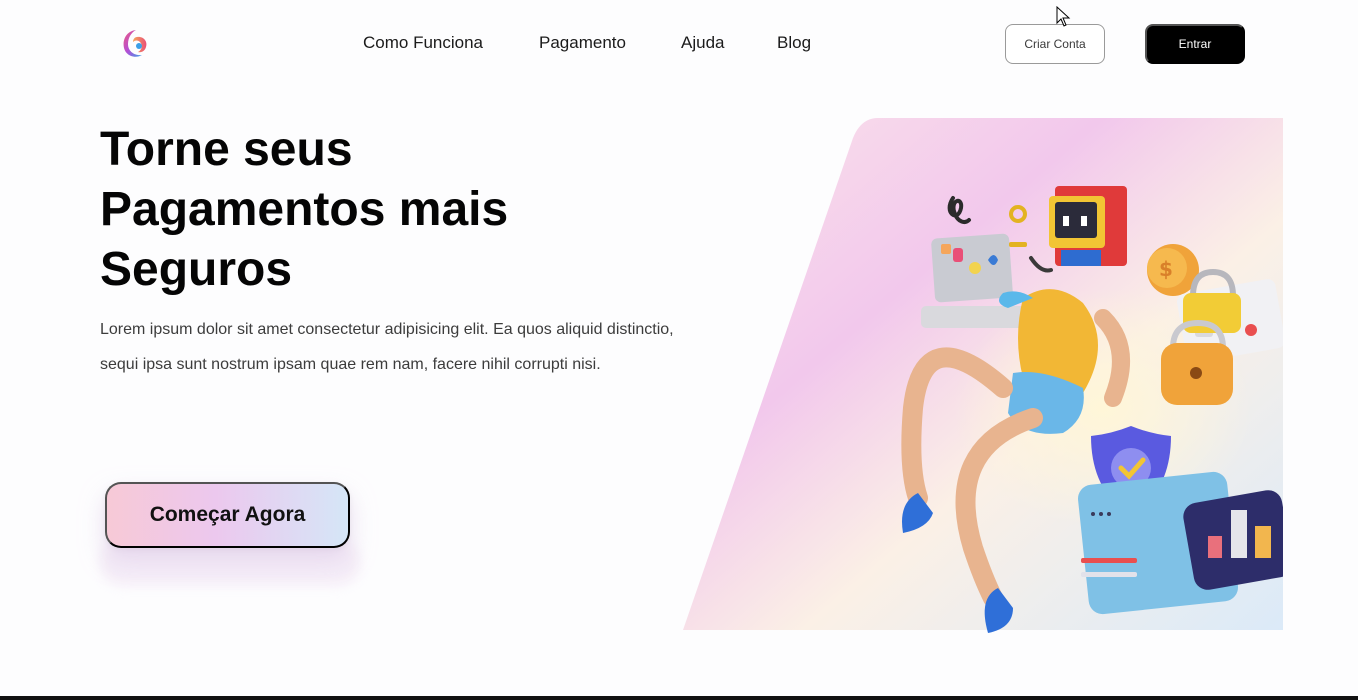 Image resolution: width=1358 pixels, height=700 pixels. What do you see at coordinates (423, 43) in the screenshot?
I see `nav-link-como-funciona: Como Funciona` at bounding box center [423, 43].